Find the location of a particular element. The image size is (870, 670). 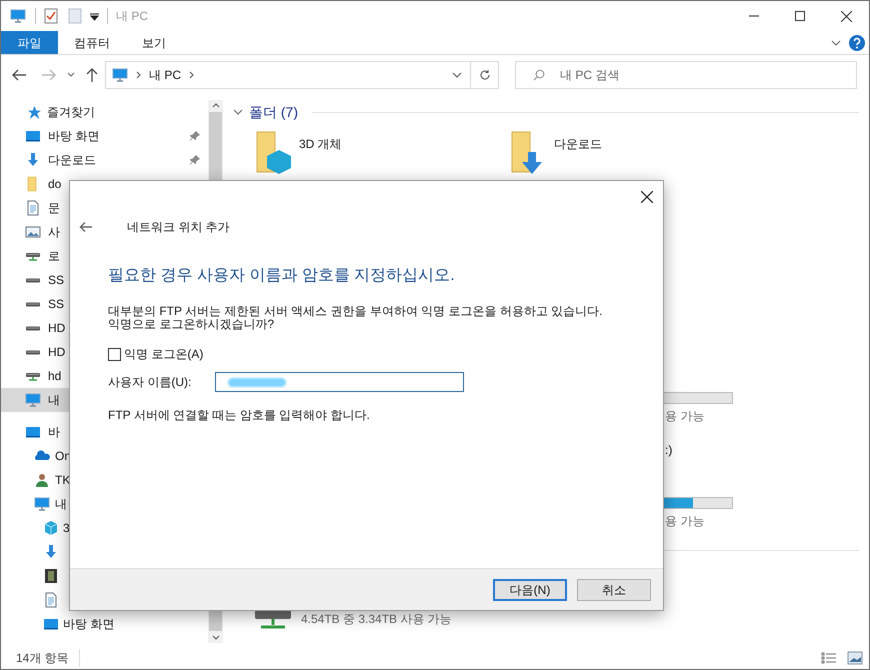

username-label: 사용자 이름(U): is located at coordinates (150, 382).